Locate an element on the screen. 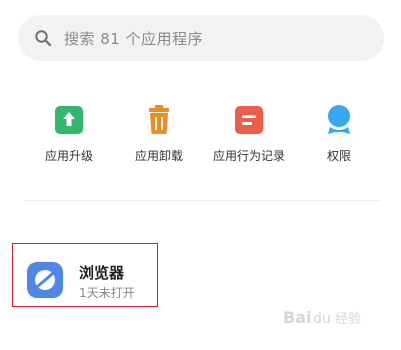 The width and height of the screenshot is (401, 350). svg-text: du is located at coordinates (322, 319).